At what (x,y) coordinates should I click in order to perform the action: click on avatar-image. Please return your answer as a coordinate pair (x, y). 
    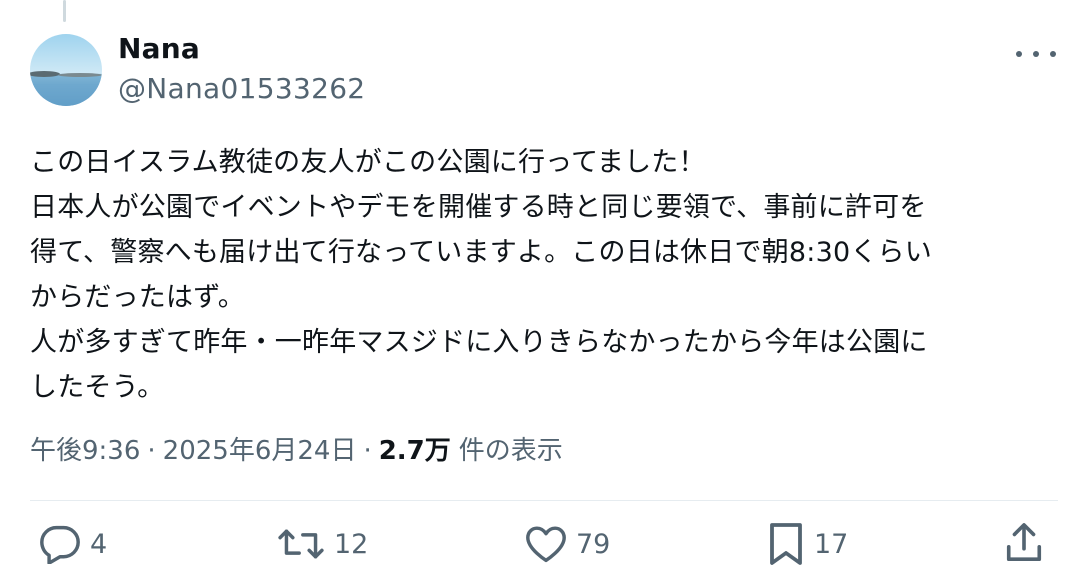
    Looking at the image, I should click on (66, 70).